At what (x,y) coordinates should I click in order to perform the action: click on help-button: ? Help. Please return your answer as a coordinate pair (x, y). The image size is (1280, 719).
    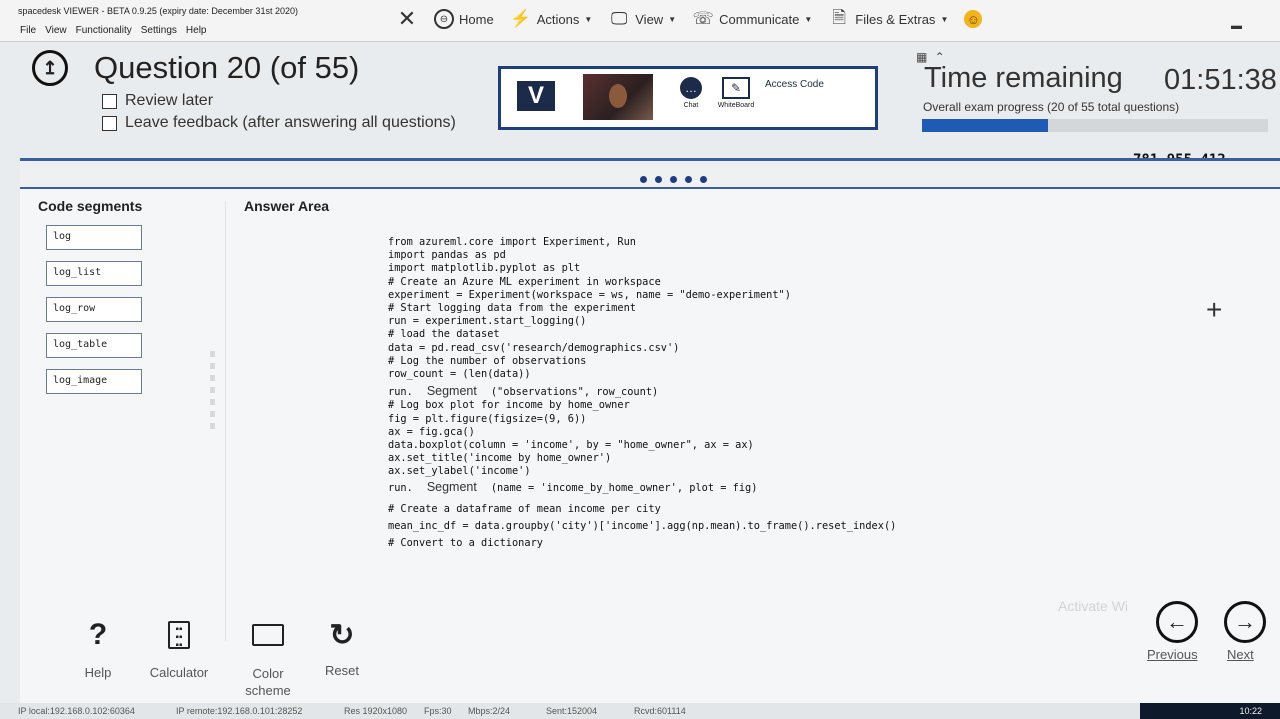
    Looking at the image, I should click on (98, 648).